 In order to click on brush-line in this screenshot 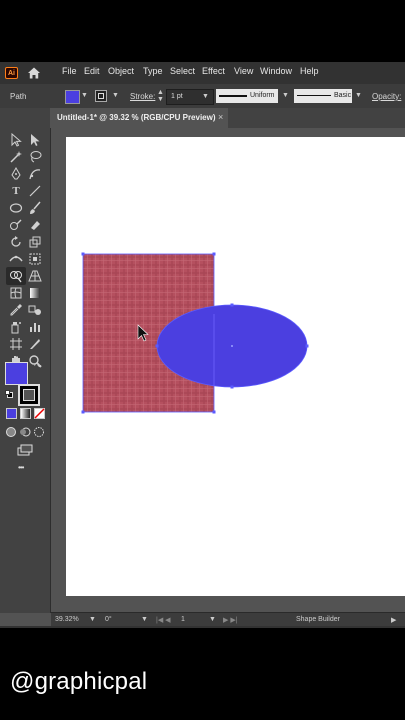, I will do `click(314, 95)`.